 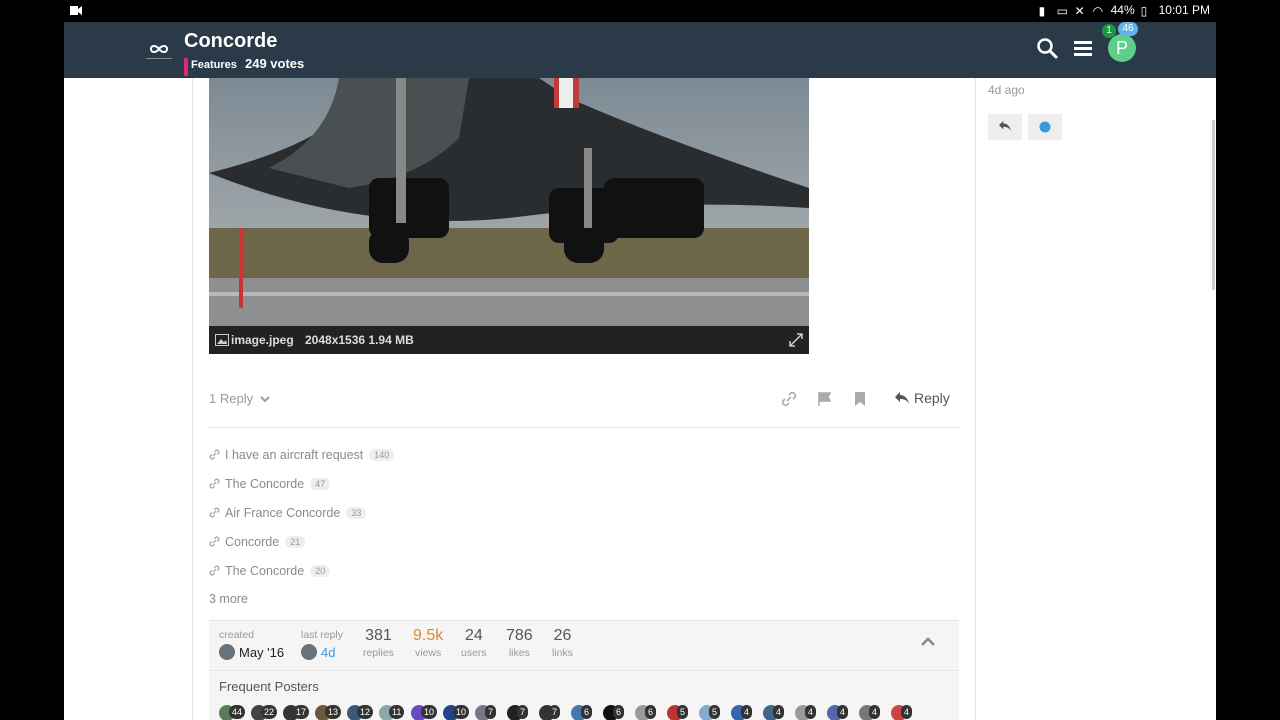 I want to click on chevron-up-icon, so click(x=928, y=642).